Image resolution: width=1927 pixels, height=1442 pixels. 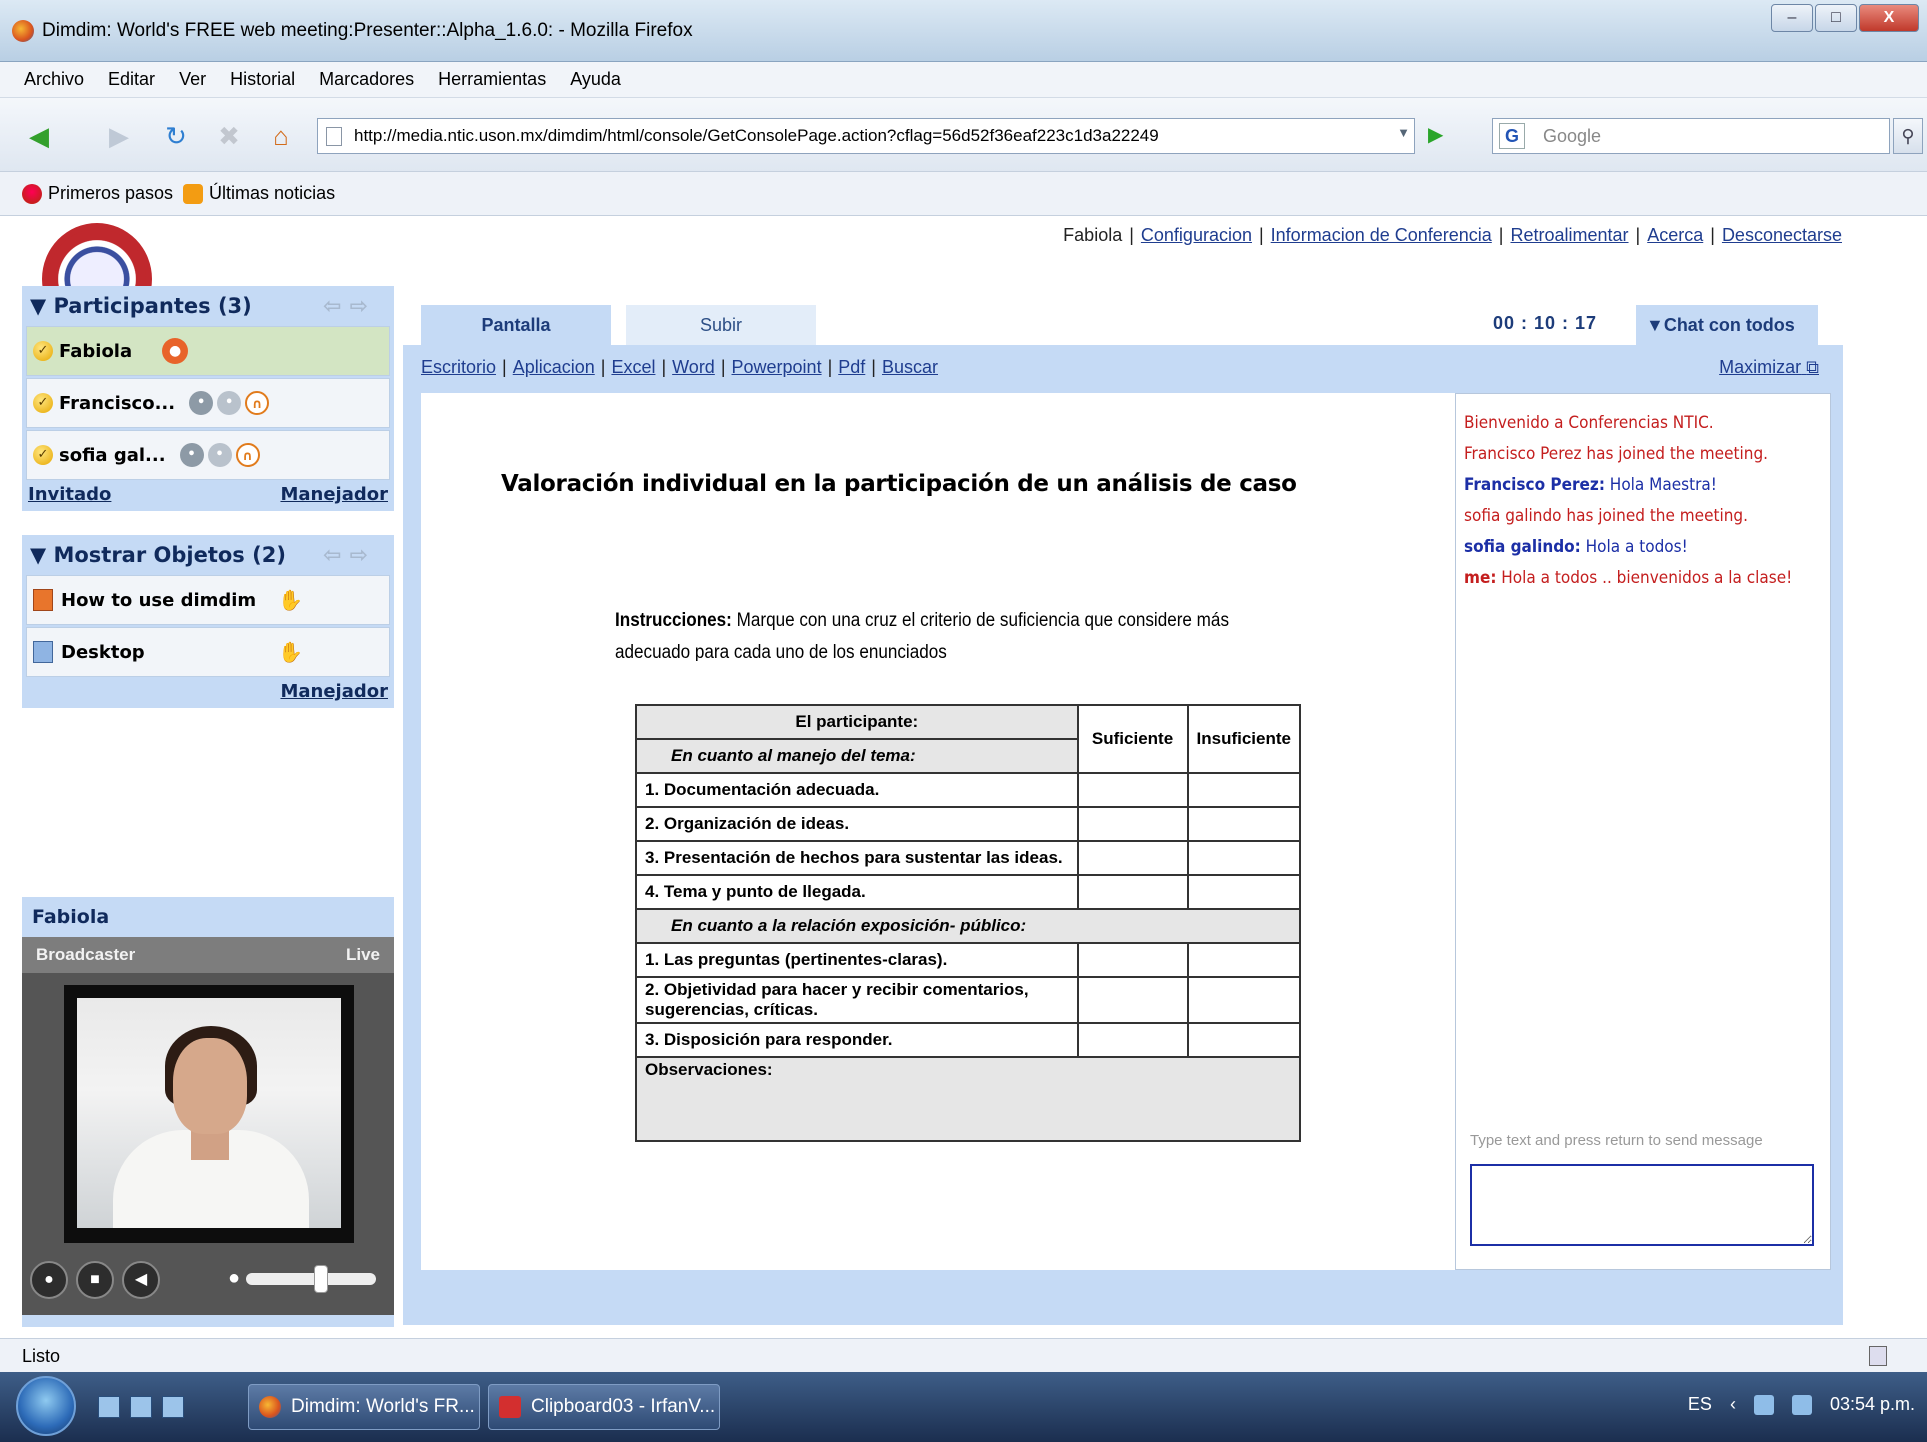 I want to click on slider-knob, so click(x=321, y=1278).